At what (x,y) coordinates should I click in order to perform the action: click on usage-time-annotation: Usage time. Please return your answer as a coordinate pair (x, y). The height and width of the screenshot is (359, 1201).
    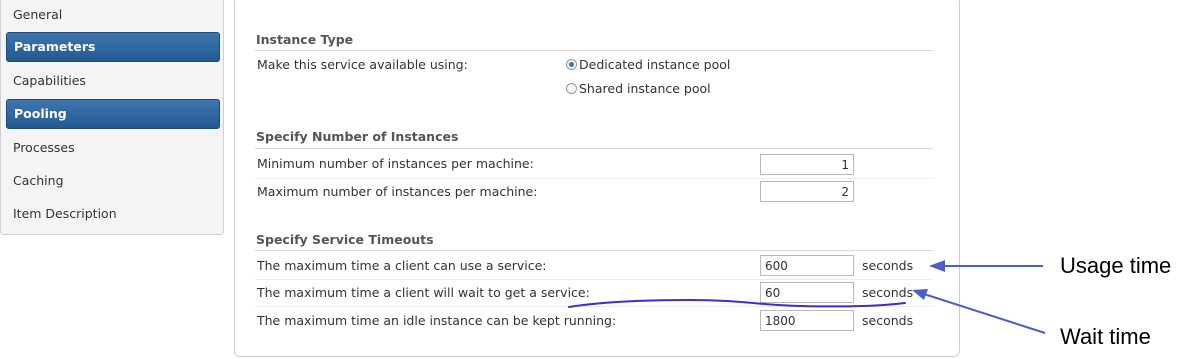
    Looking at the image, I should click on (1116, 265).